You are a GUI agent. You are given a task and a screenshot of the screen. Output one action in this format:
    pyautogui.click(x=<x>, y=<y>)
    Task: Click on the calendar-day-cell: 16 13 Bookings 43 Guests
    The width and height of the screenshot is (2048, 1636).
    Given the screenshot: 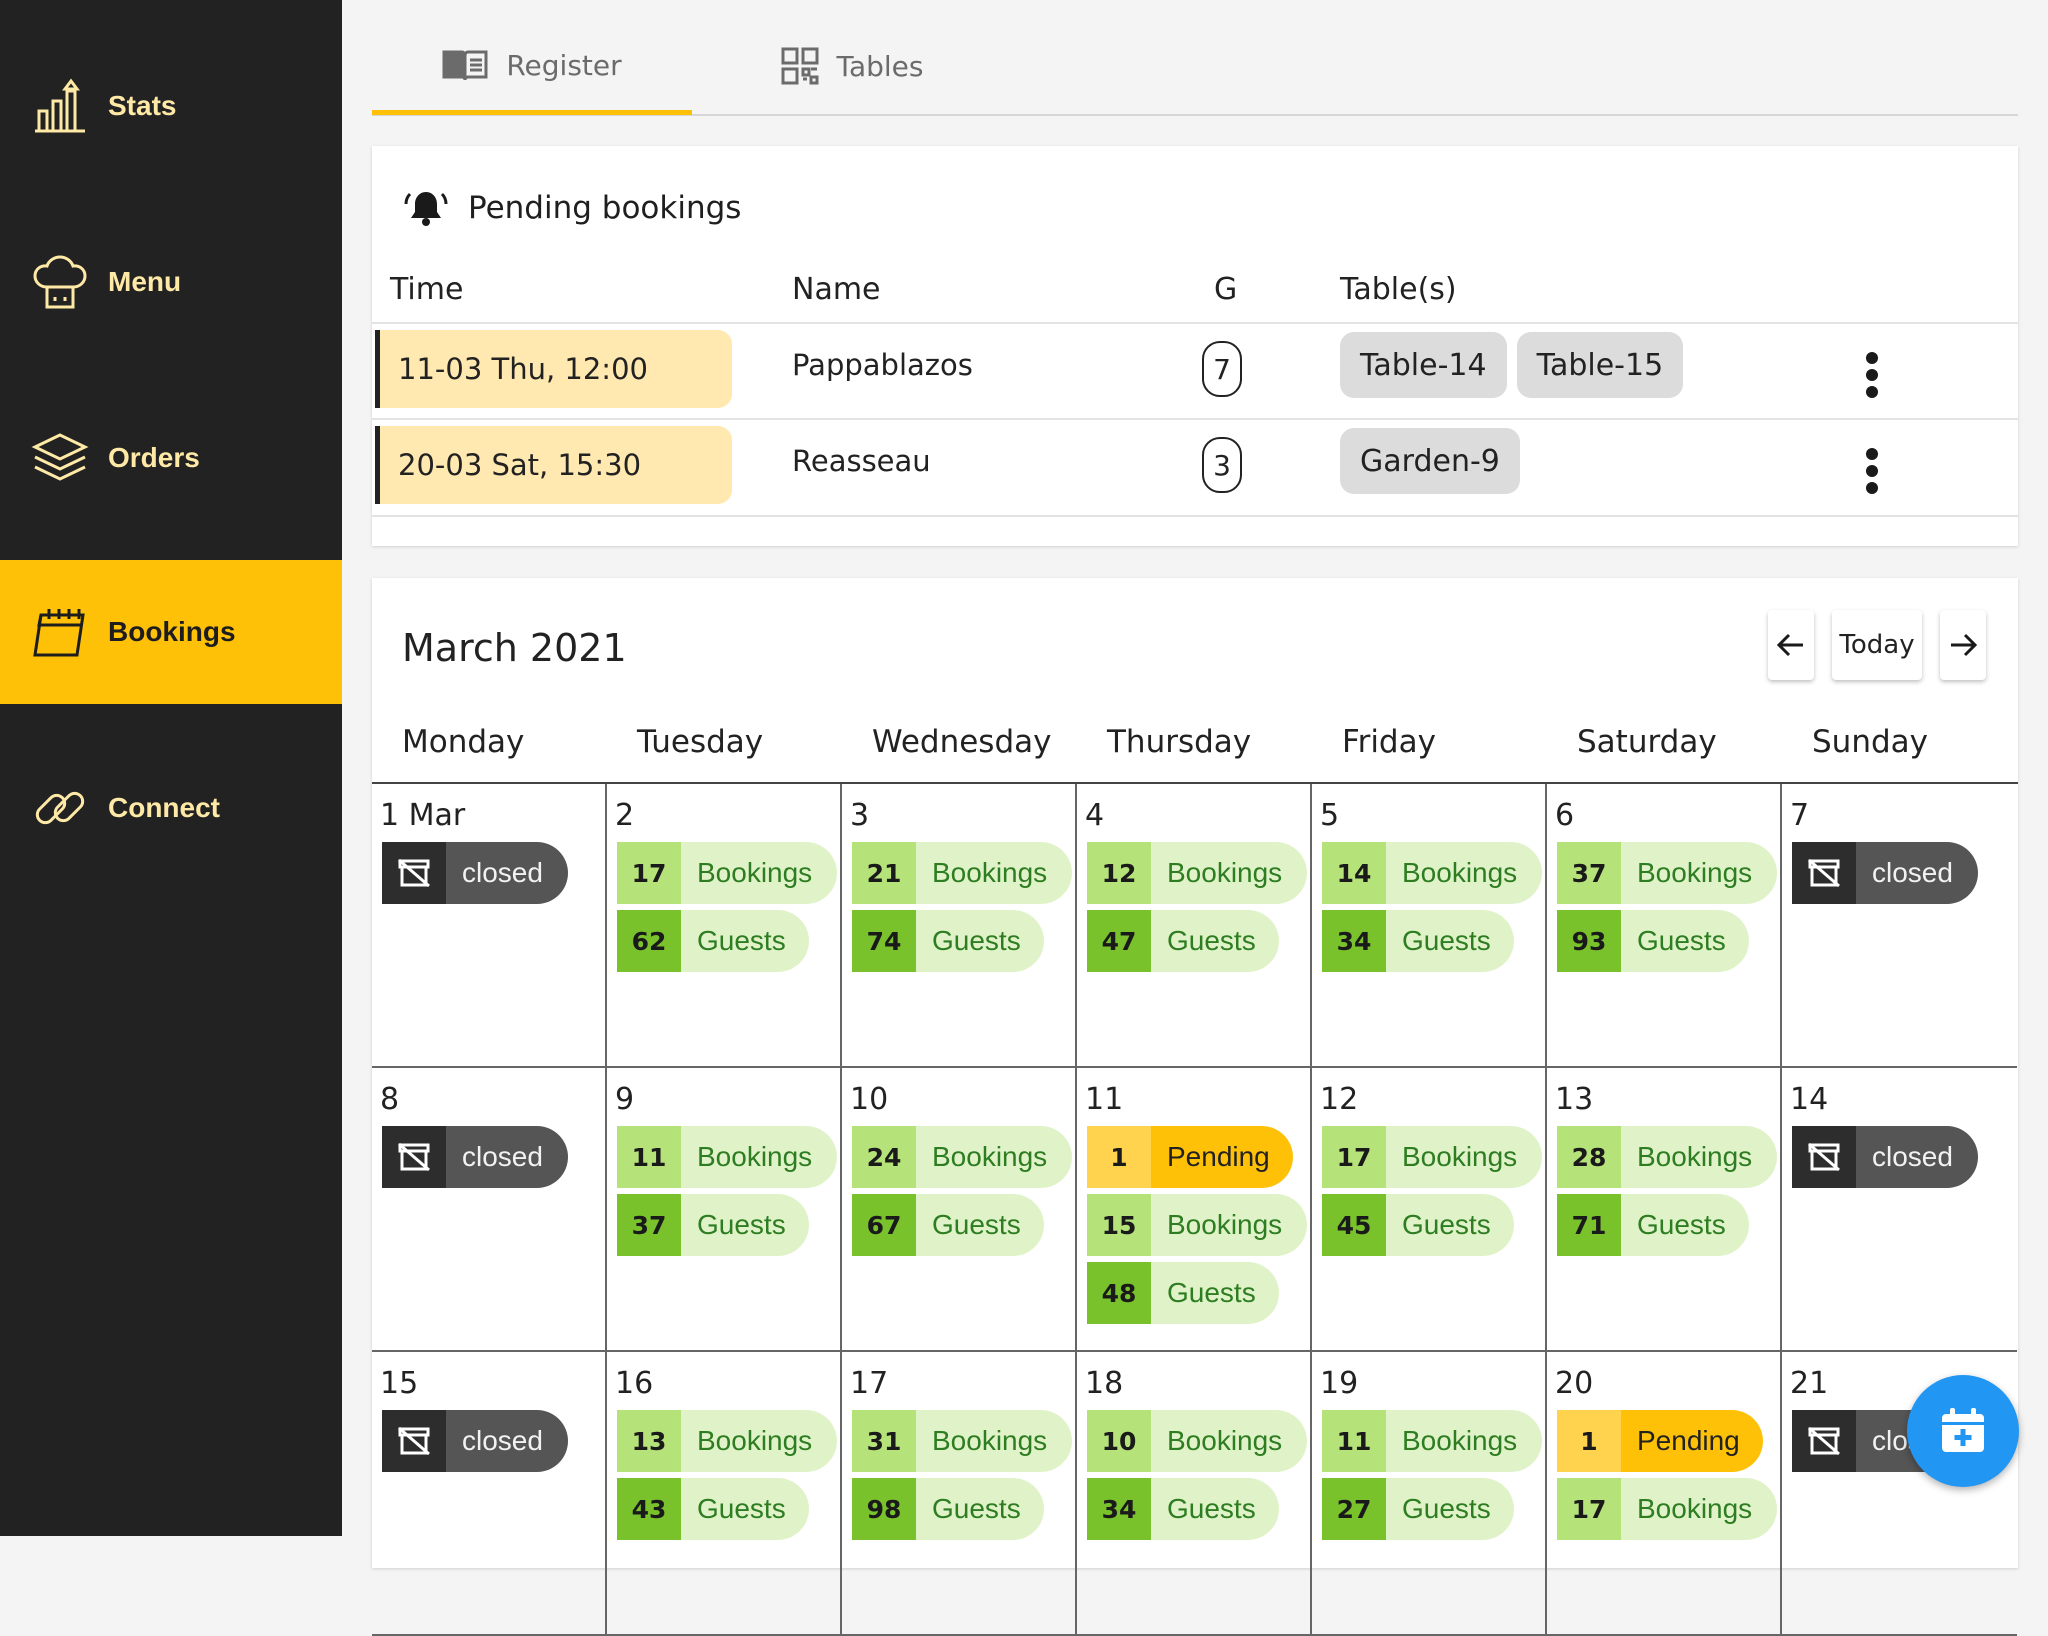 What is the action you would take?
    pyautogui.click(x=724, y=1494)
    